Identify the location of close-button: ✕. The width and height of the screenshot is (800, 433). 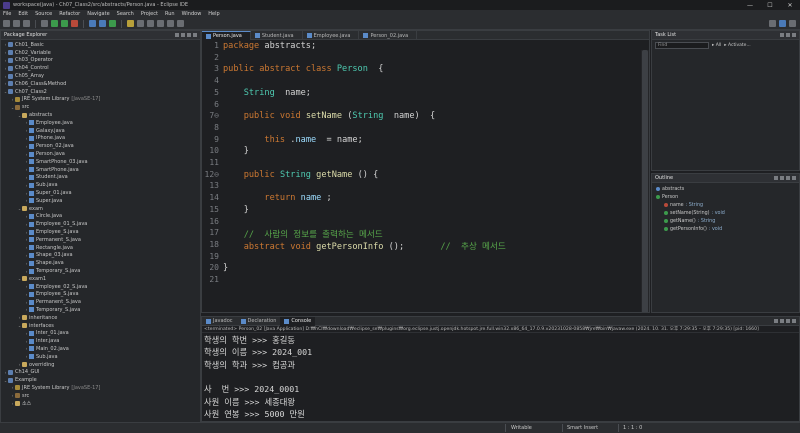
(790, 5).